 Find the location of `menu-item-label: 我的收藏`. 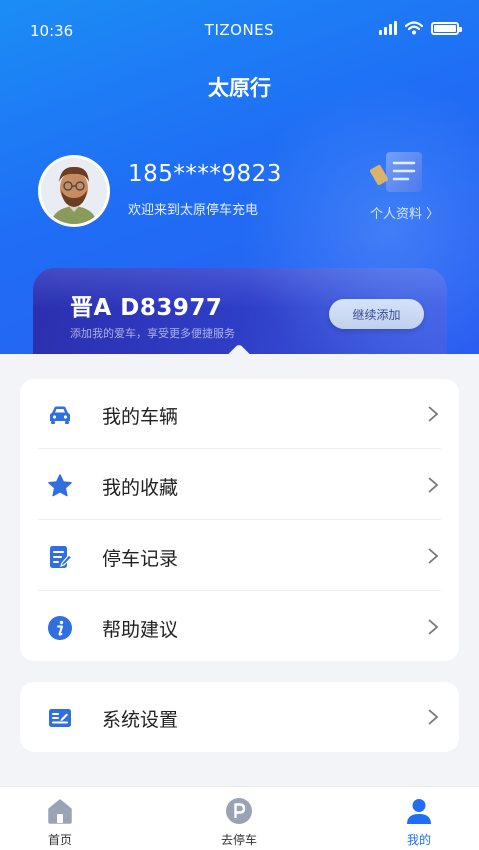

menu-item-label: 我的收藏 is located at coordinates (140, 488).